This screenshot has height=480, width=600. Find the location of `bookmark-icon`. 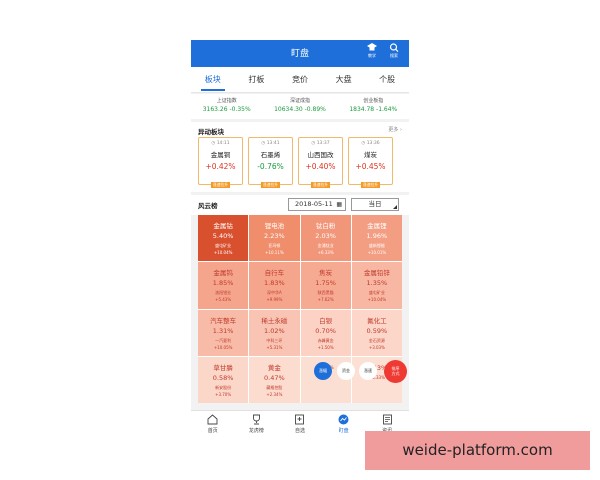

bookmark-icon is located at coordinates (300, 419).